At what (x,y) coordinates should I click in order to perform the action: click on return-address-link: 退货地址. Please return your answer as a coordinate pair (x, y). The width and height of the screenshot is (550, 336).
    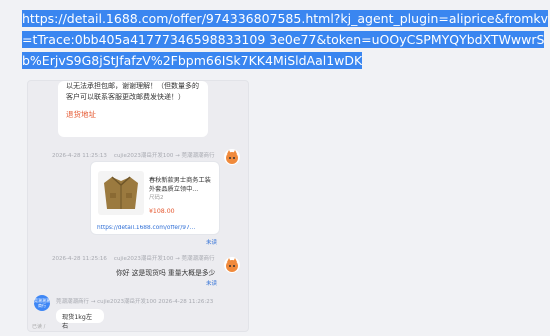
    Looking at the image, I should click on (133, 114).